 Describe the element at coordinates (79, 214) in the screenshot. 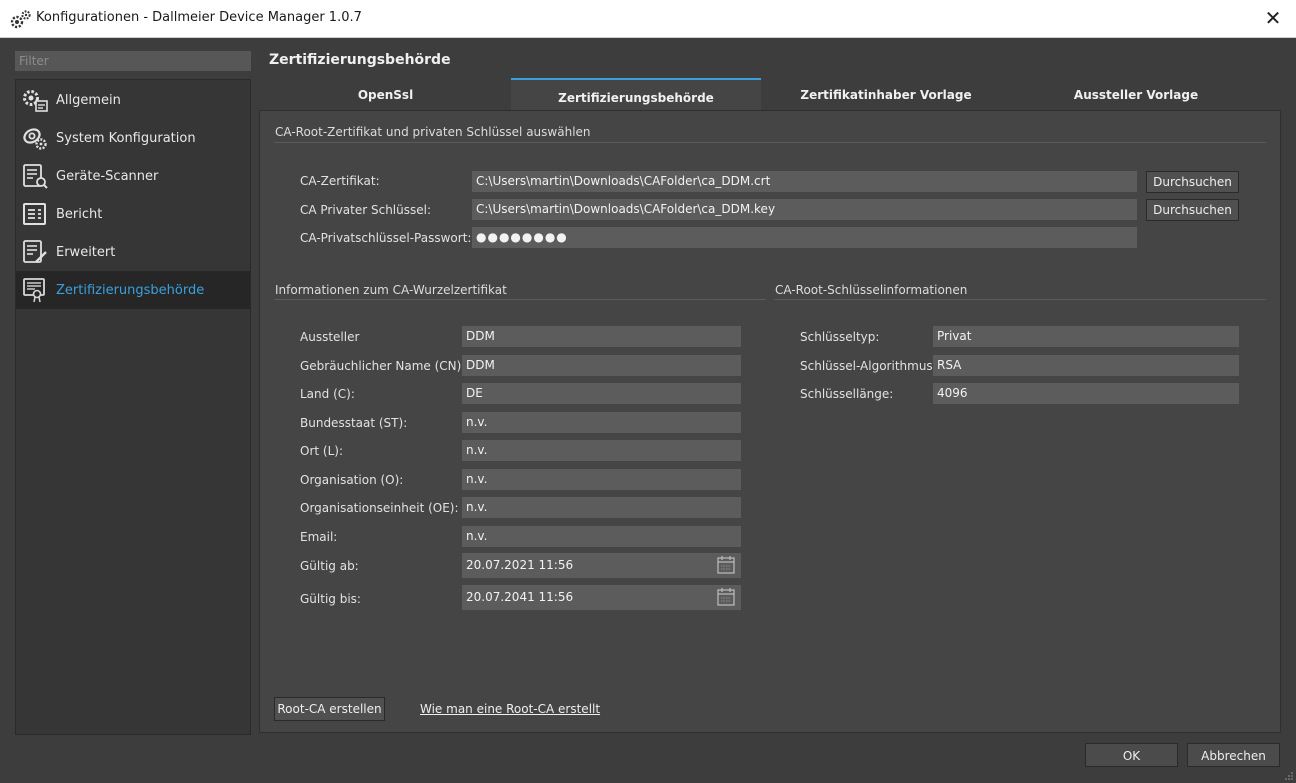

I see `sidebar-item-label: Bericht` at that location.